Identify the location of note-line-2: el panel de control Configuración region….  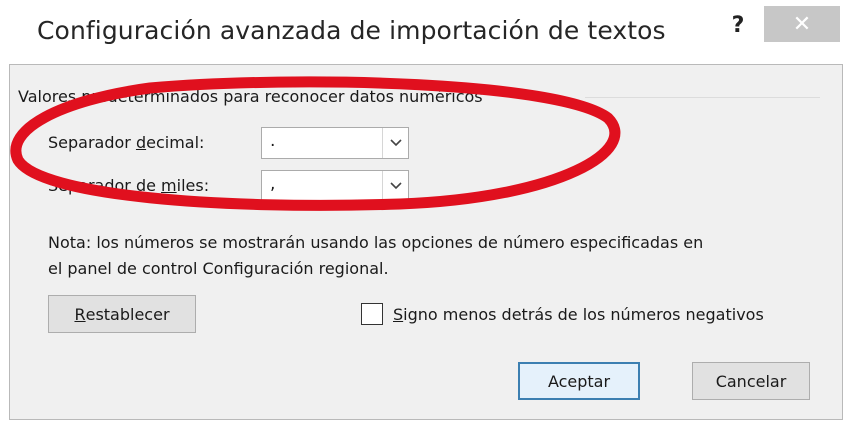
(218, 268).